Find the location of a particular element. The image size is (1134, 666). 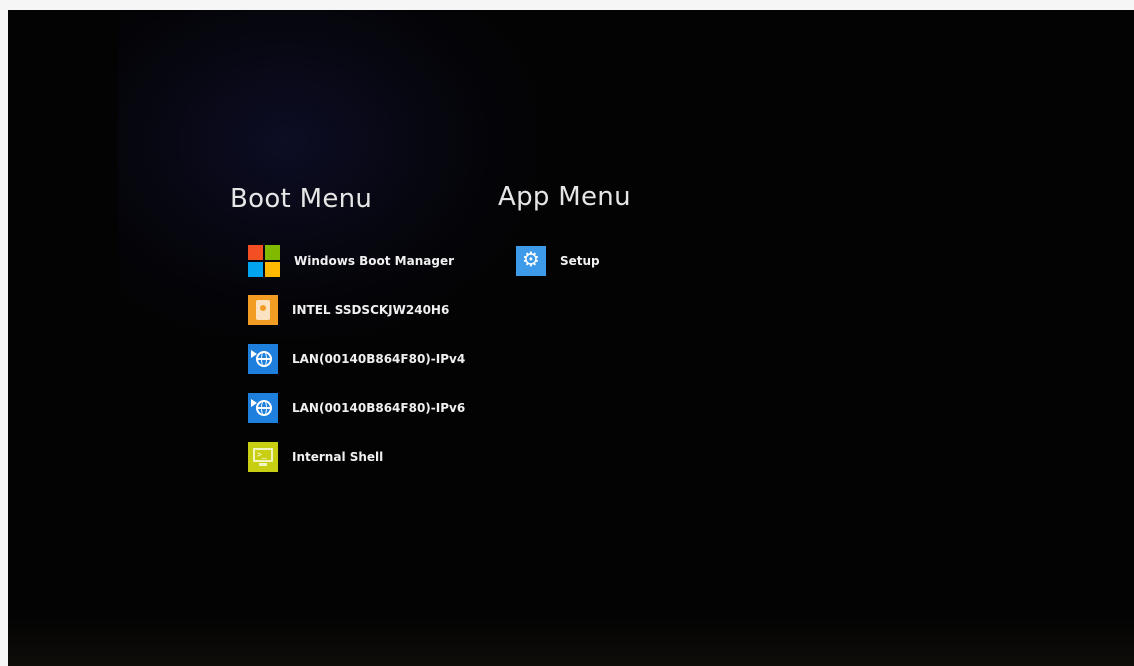

app-menu-list: ⚙ Setup is located at coordinates (558, 260).